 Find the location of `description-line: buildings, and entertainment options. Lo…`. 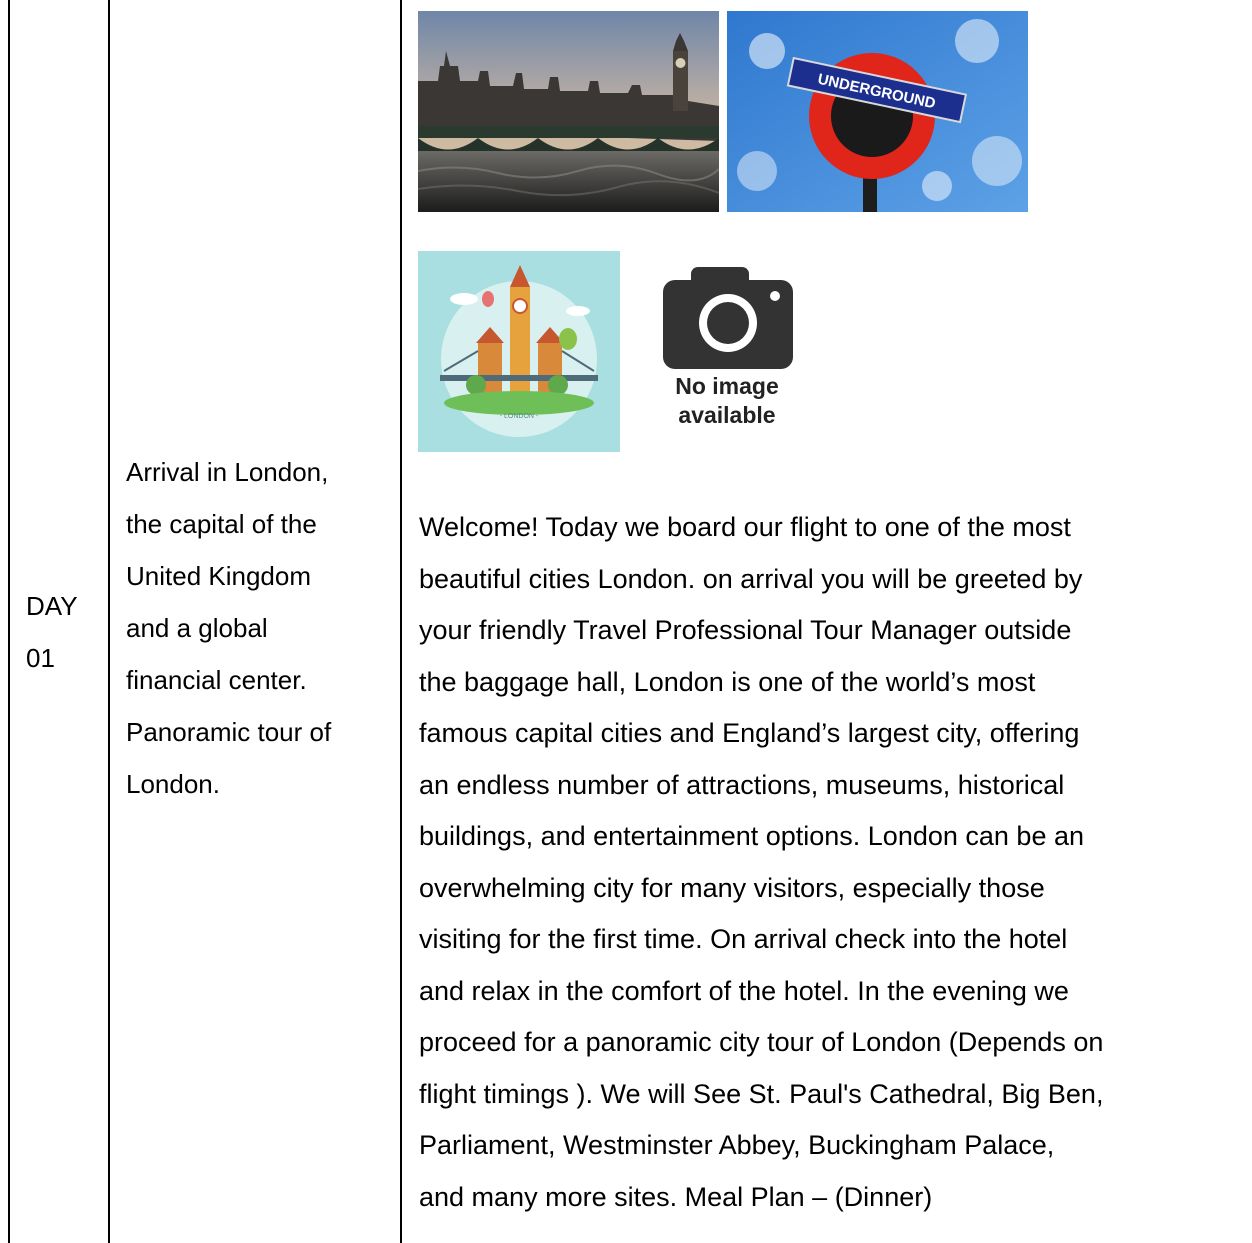

description-line: buildings, and entertainment options. Lo… is located at coordinates (751, 836).